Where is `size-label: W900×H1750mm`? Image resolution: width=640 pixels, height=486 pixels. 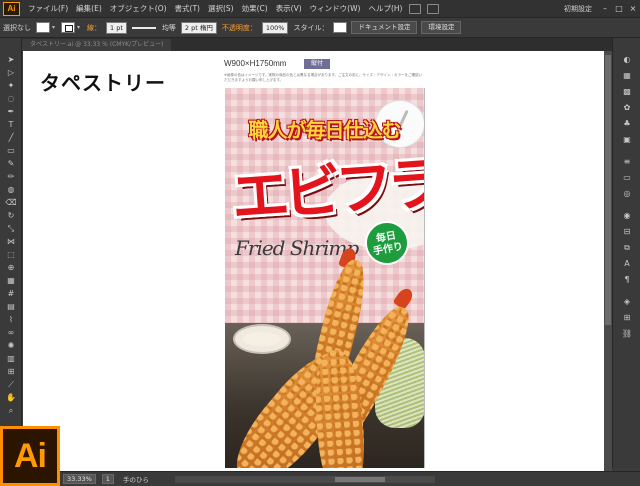
size-label: W900×H1750mm is located at coordinates (255, 63).